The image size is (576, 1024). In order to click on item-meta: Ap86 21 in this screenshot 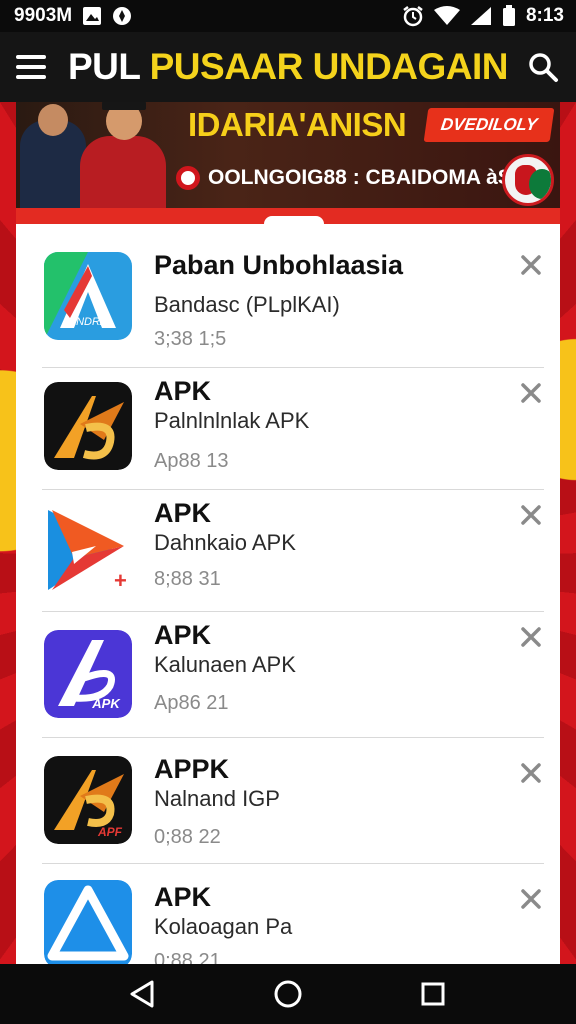, I will do `click(191, 703)`.